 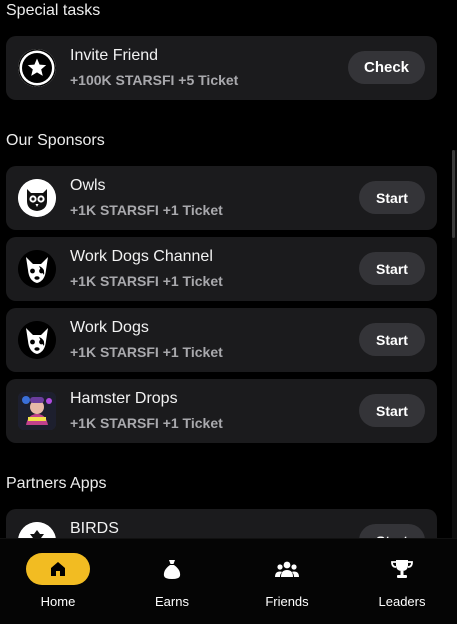 What do you see at coordinates (221, 523) in the screenshot?
I see `task-card-birds: BIRDS Start` at bounding box center [221, 523].